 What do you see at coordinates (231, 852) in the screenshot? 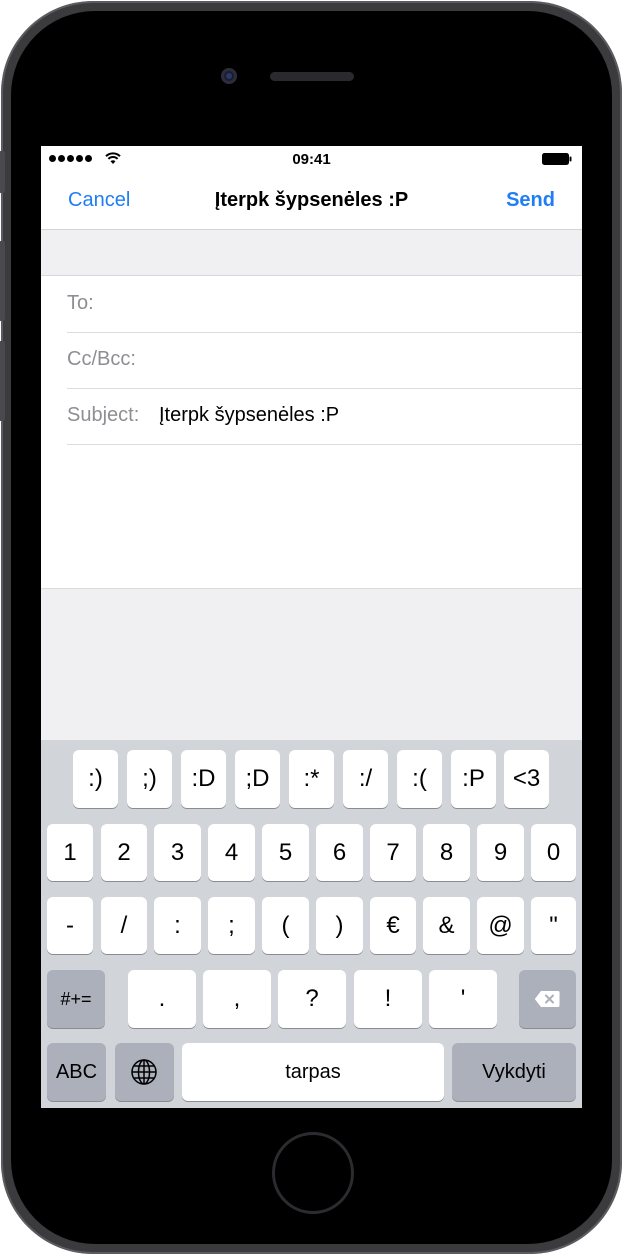
I see `key-number: 4` at bounding box center [231, 852].